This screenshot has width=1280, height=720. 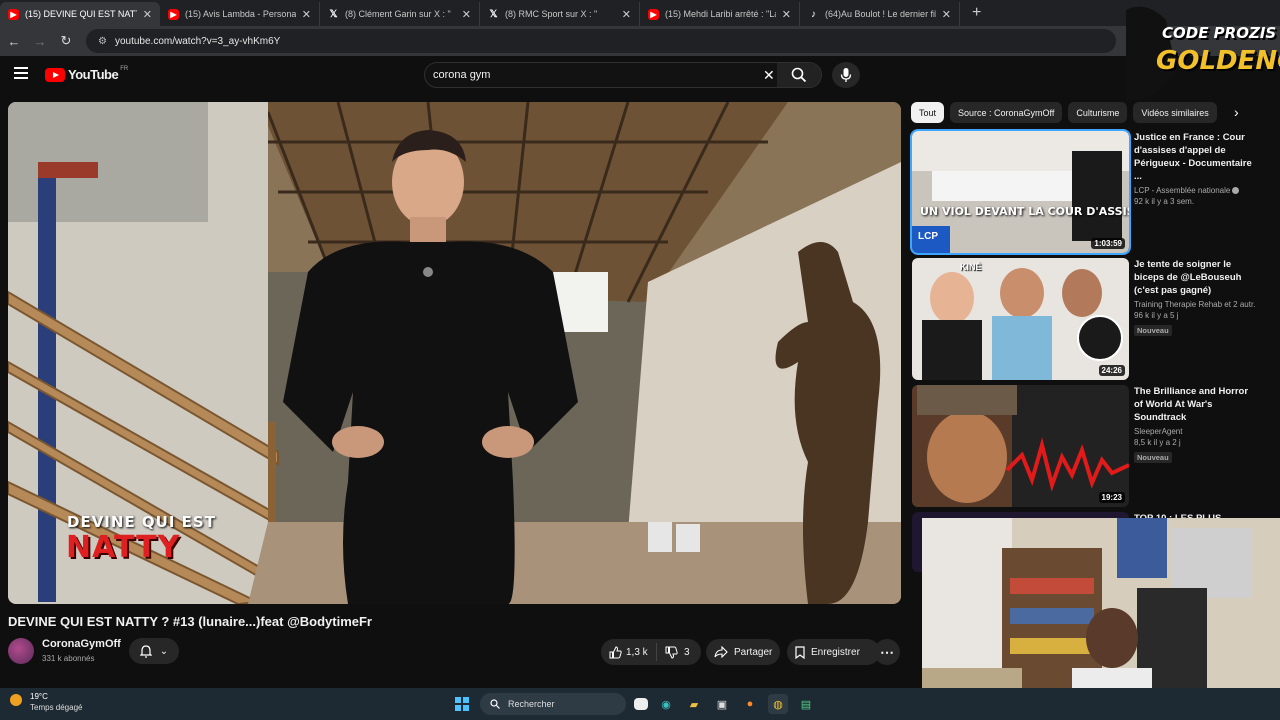 I want to click on site-info-icon: ⚙, so click(x=102, y=41).